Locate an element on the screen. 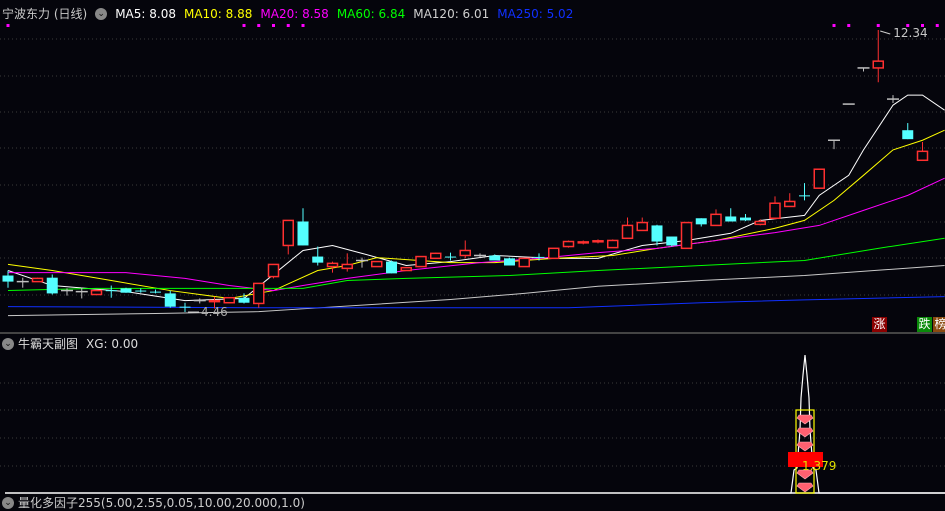 The image size is (945, 511). rise-signal-badge: 涨 is located at coordinates (879, 324).